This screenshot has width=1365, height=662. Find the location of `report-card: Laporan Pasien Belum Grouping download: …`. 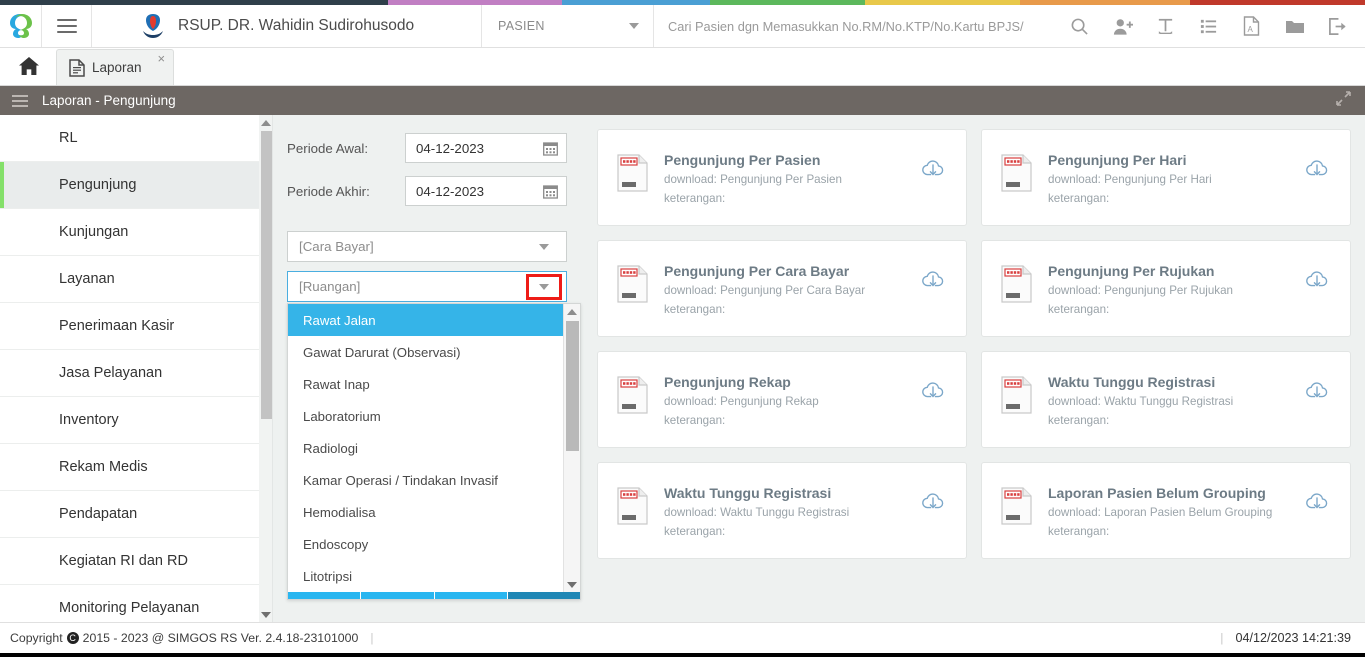

report-card: Laporan Pasien Belum Grouping download: … is located at coordinates (1166, 510).